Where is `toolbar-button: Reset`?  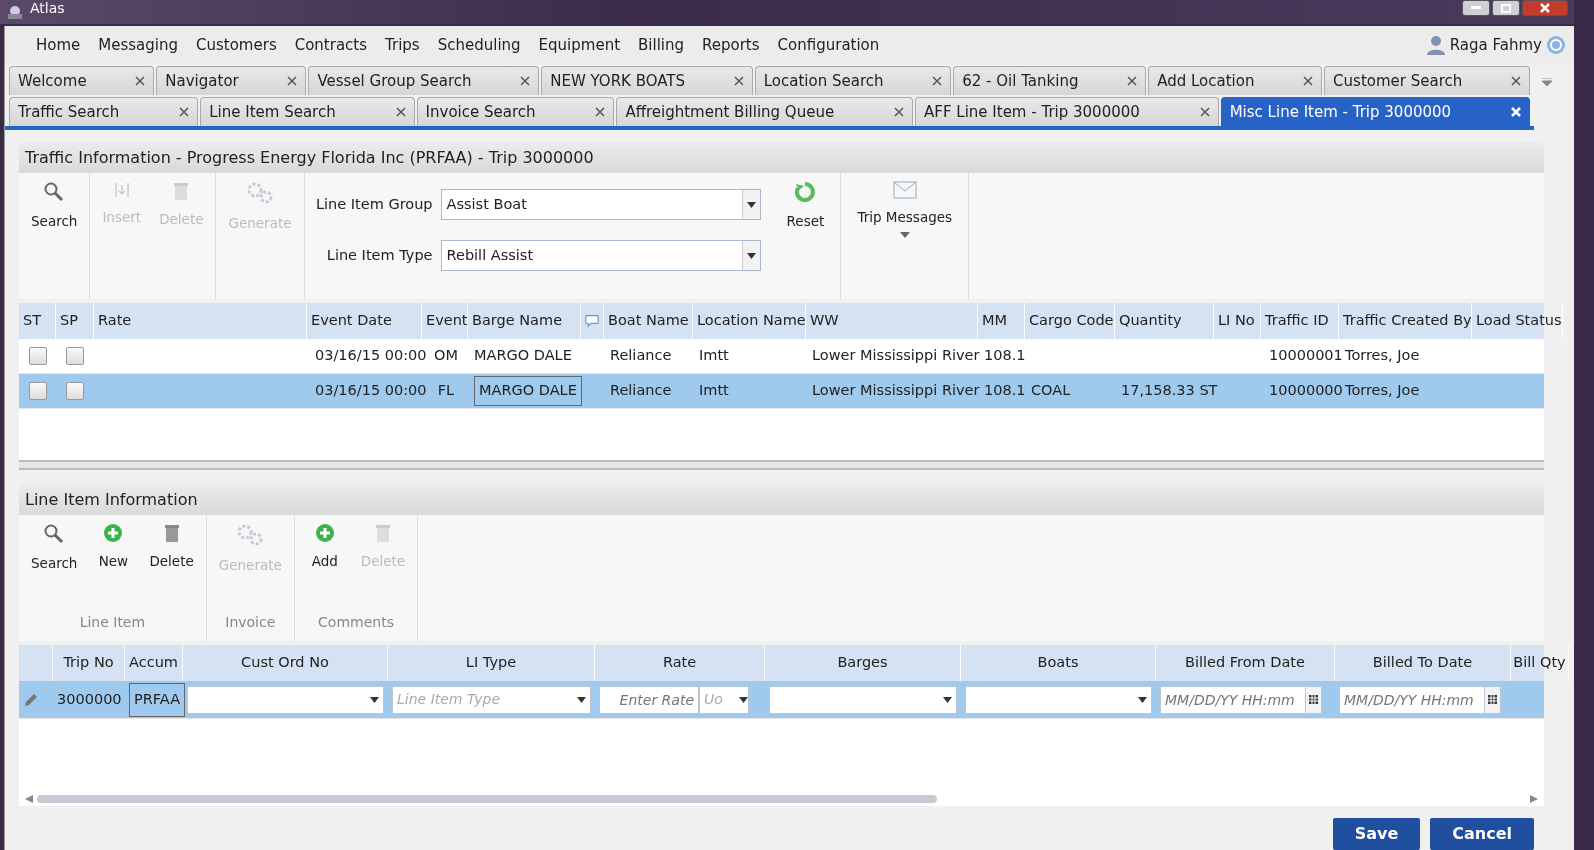
toolbar-button: Reset is located at coordinates (805, 204).